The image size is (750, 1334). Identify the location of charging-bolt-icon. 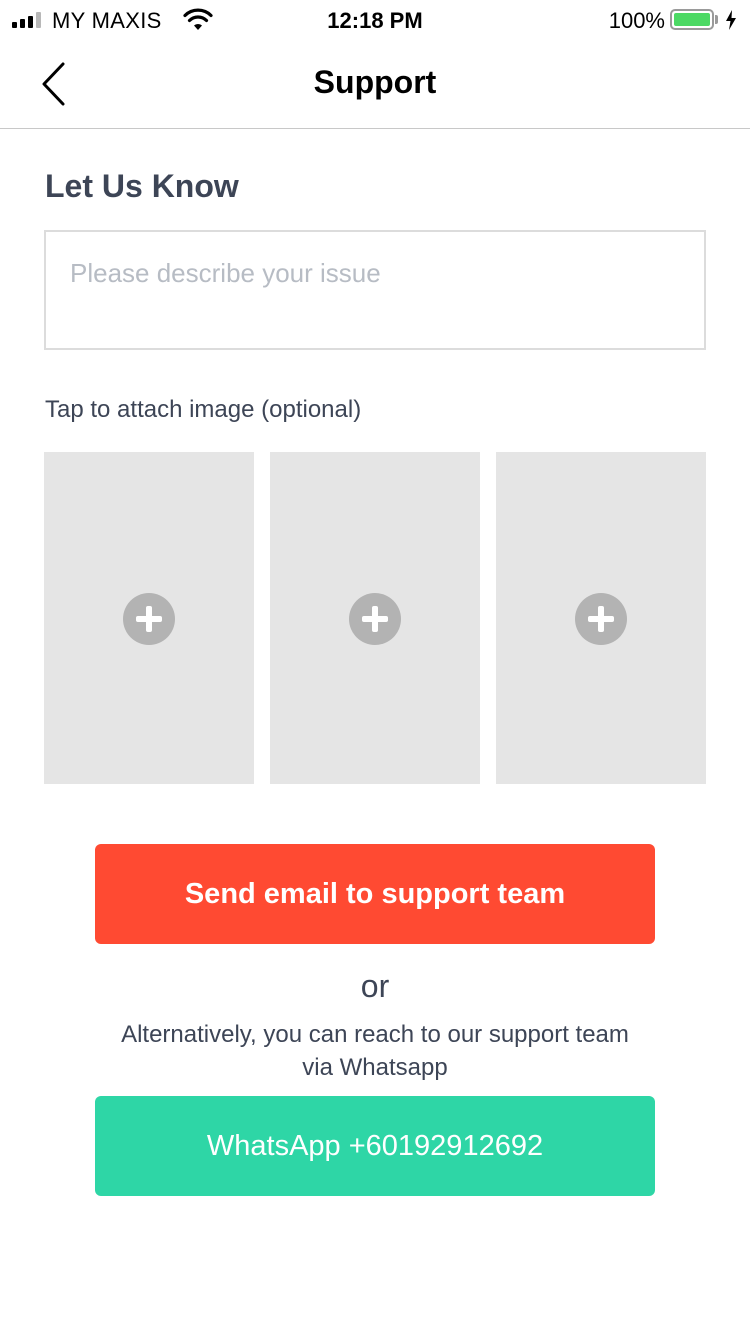
(731, 20).